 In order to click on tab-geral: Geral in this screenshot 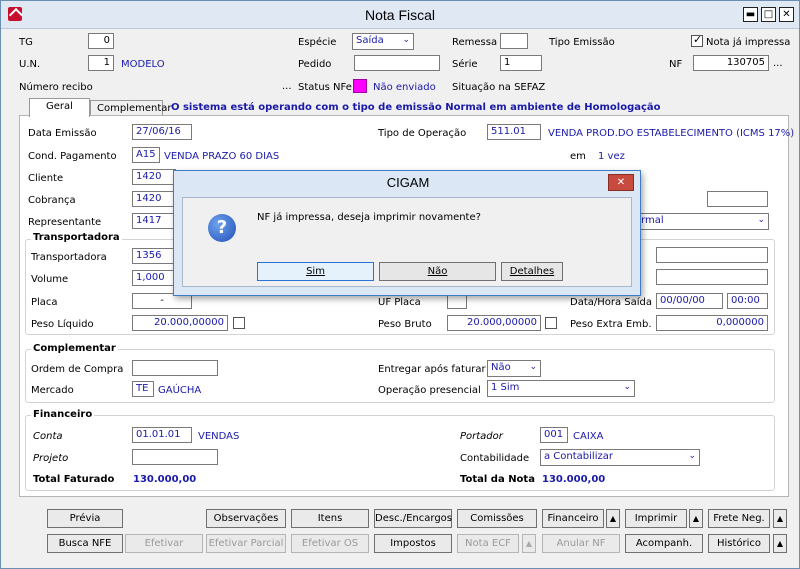, I will do `click(59, 107)`.